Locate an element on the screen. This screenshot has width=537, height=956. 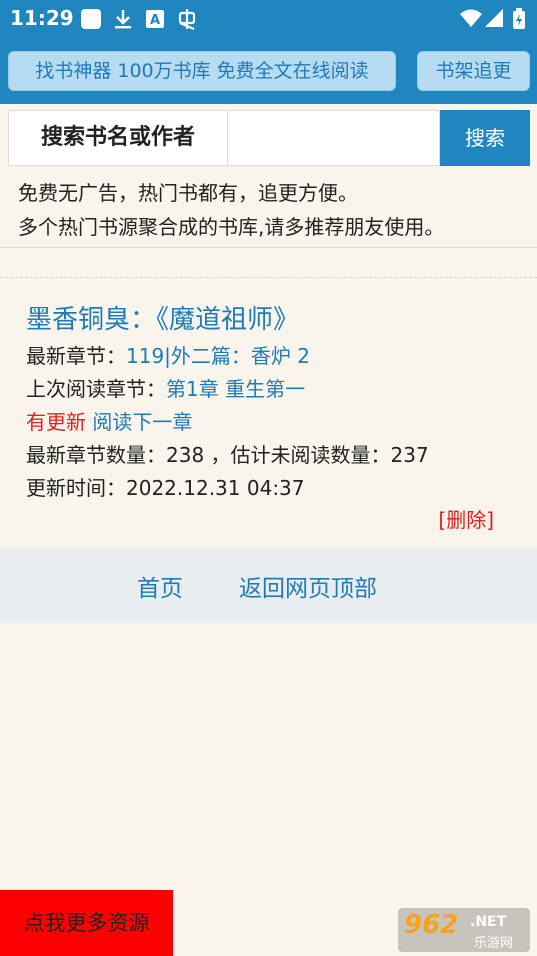
search-input is located at coordinates (334, 138).